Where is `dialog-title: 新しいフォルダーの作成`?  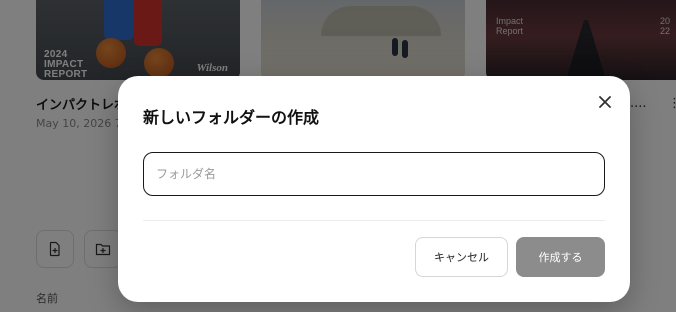
dialog-title: 新しいフォルダーの作成 is located at coordinates (231, 117).